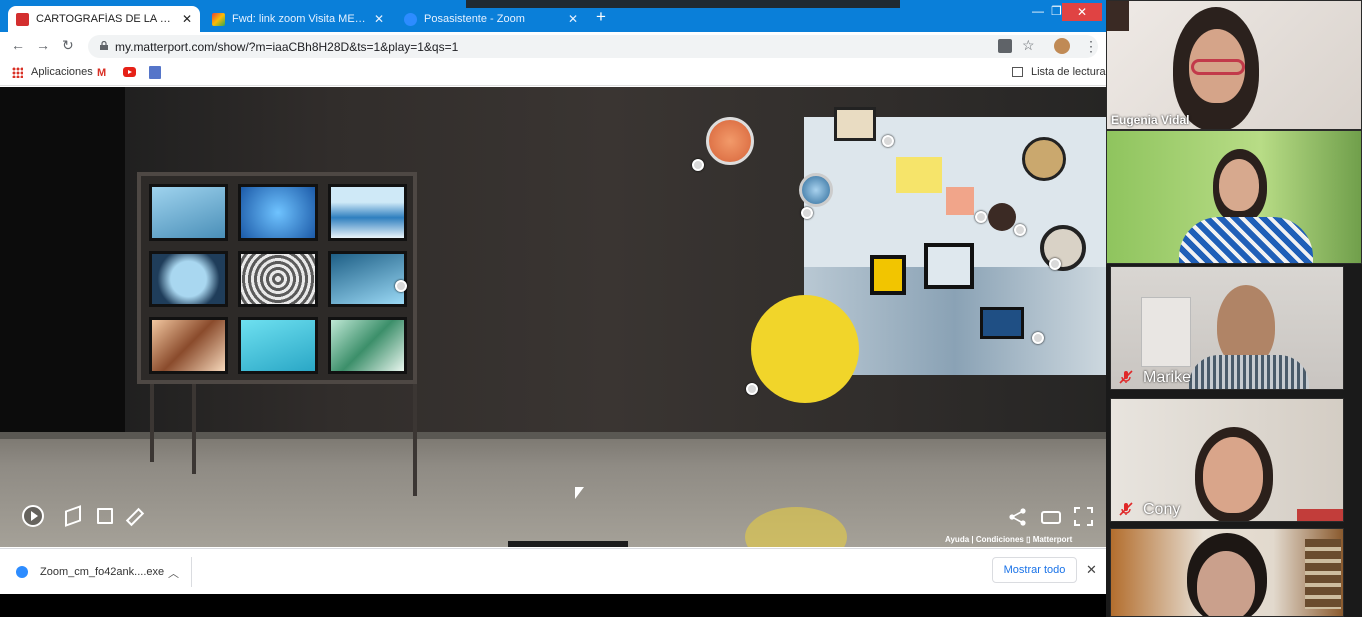 Image resolution: width=1362 pixels, height=617 pixels. I want to click on tab-title: CARTOGRAFÍAS DE LA SANGRE, so click(106, 19).